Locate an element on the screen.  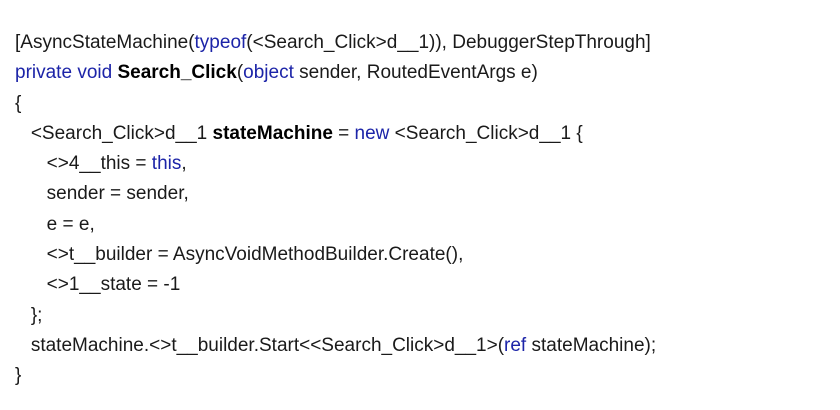
code-line: } is located at coordinates (427, 376).